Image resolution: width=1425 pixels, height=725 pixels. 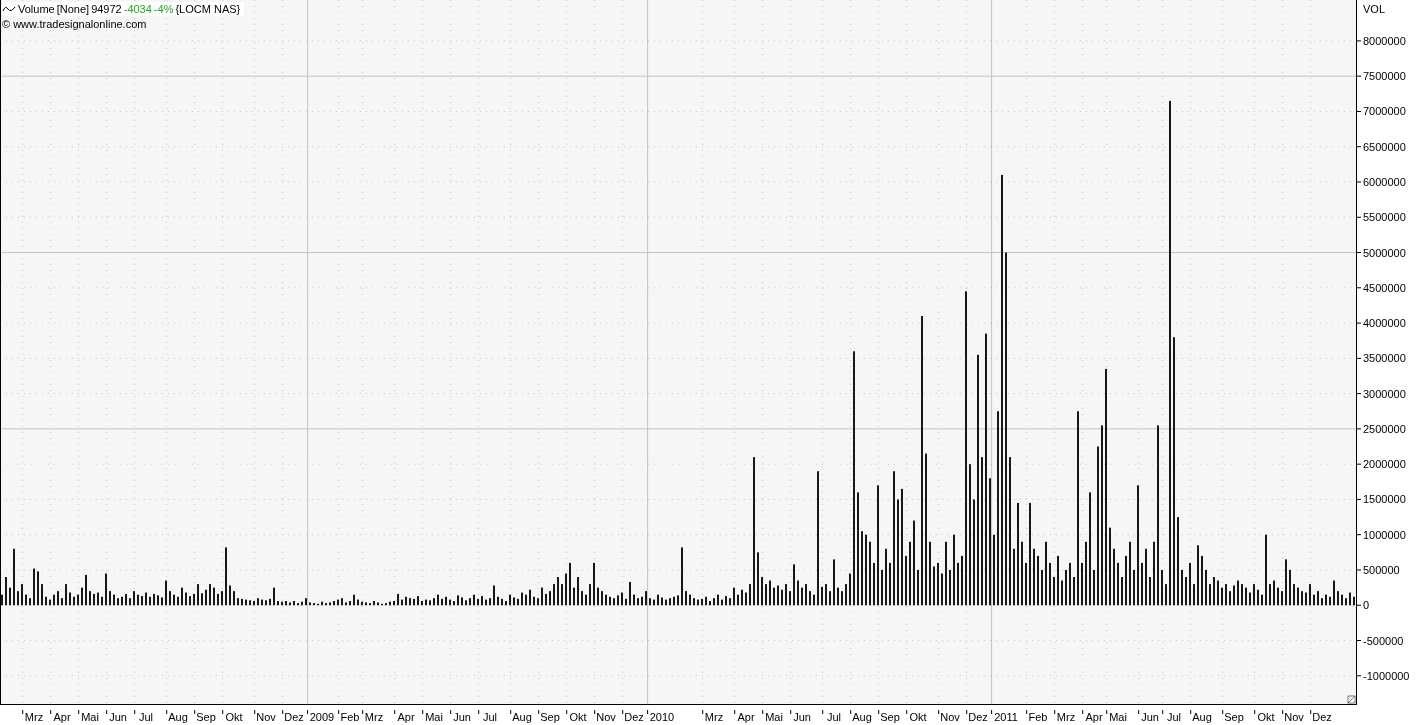 What do you see at coordinates (1383, 640) in the screenshot?
I see `y-axis-label: -500000` at bounding box center [1383, 640].